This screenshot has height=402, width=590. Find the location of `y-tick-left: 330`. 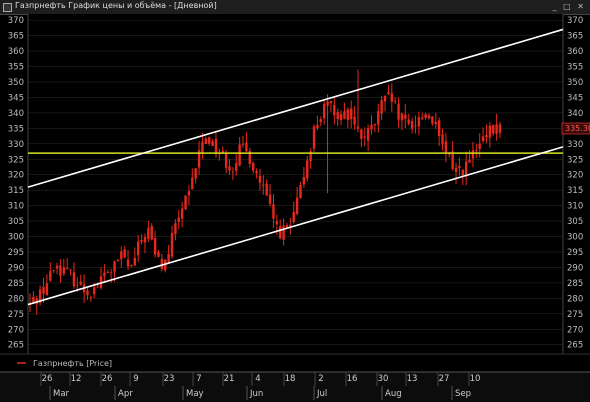

y-tick-left: 330 is located at coordinates (16, 145).